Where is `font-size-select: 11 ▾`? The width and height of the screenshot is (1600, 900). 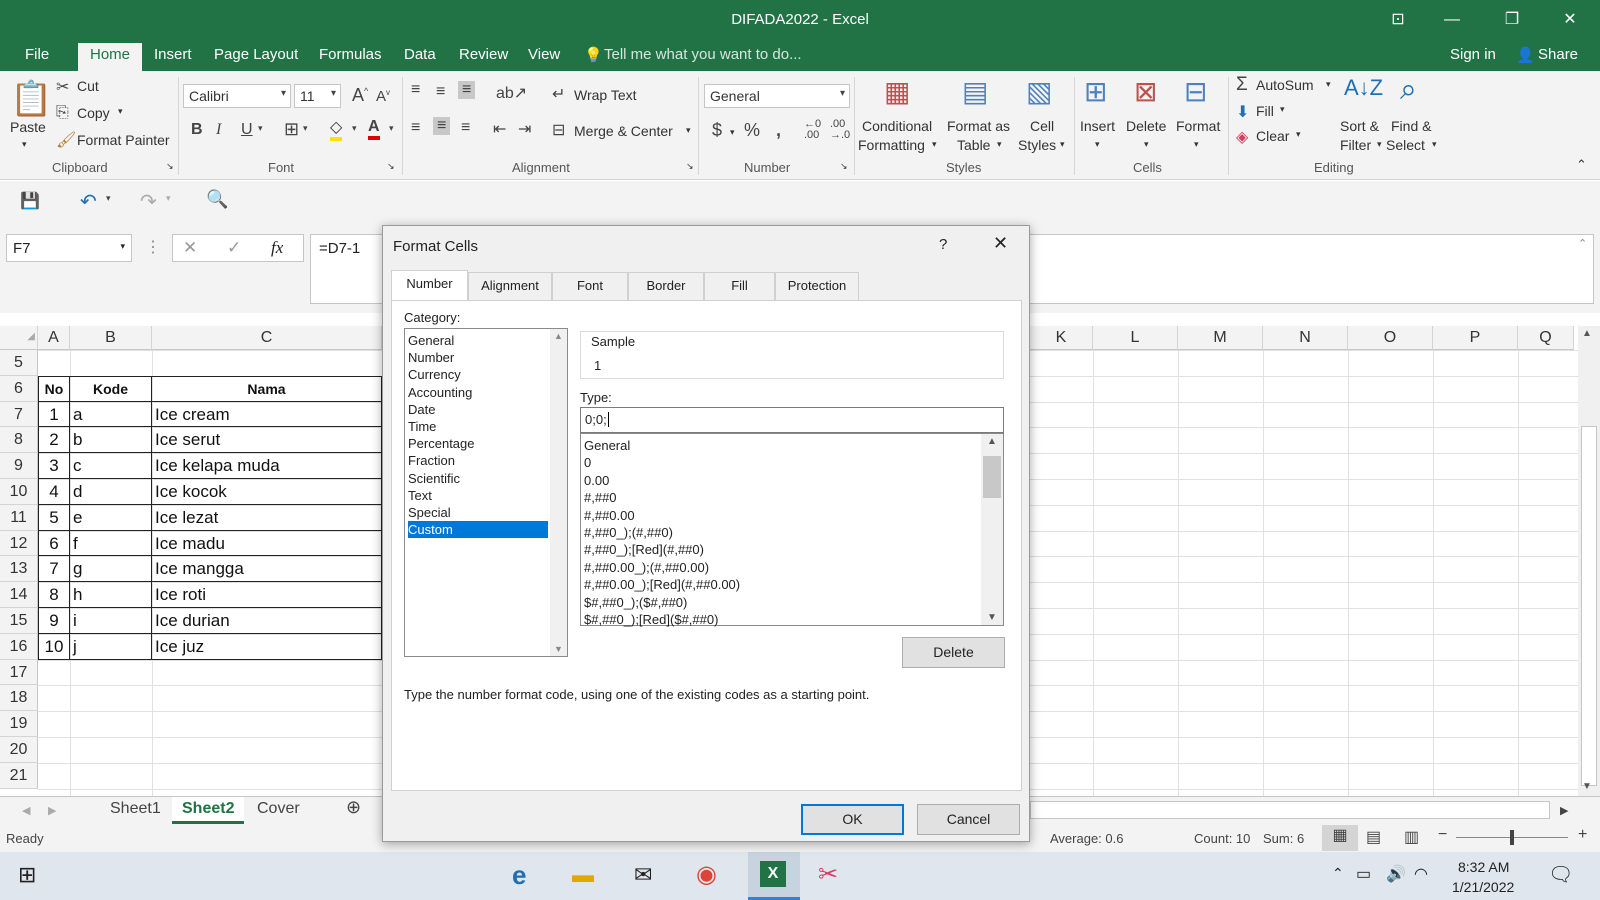 font-size-select: 11 ▾ is located at coordinates (317, 96).